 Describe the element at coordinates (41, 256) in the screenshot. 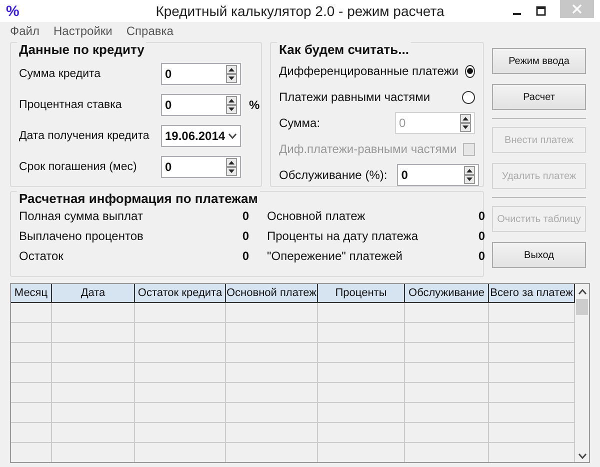

I see `summary-label: Остаток` at that location.